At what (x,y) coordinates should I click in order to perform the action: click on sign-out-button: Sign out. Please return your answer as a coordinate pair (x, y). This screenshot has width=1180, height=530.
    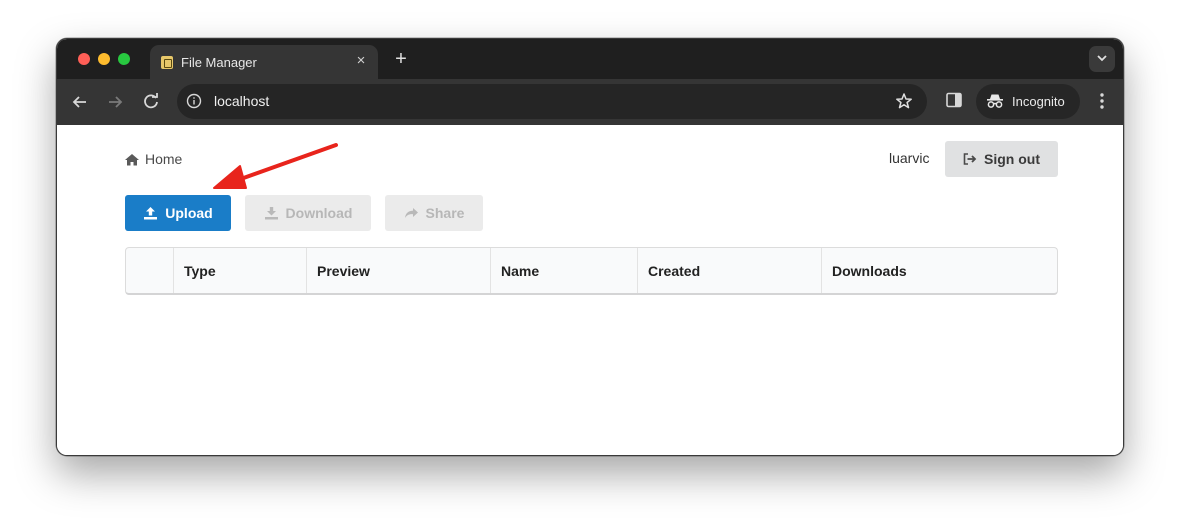
    Looking at the image, I should click on (1001, 159).